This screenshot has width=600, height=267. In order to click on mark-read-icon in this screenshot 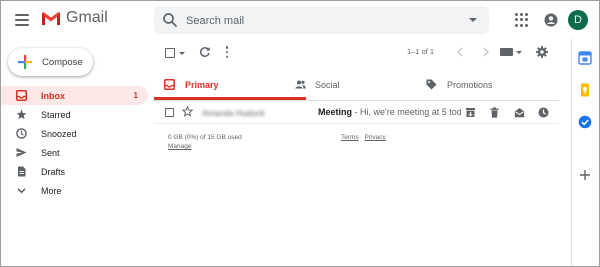, I will do `click(519, 112)`.